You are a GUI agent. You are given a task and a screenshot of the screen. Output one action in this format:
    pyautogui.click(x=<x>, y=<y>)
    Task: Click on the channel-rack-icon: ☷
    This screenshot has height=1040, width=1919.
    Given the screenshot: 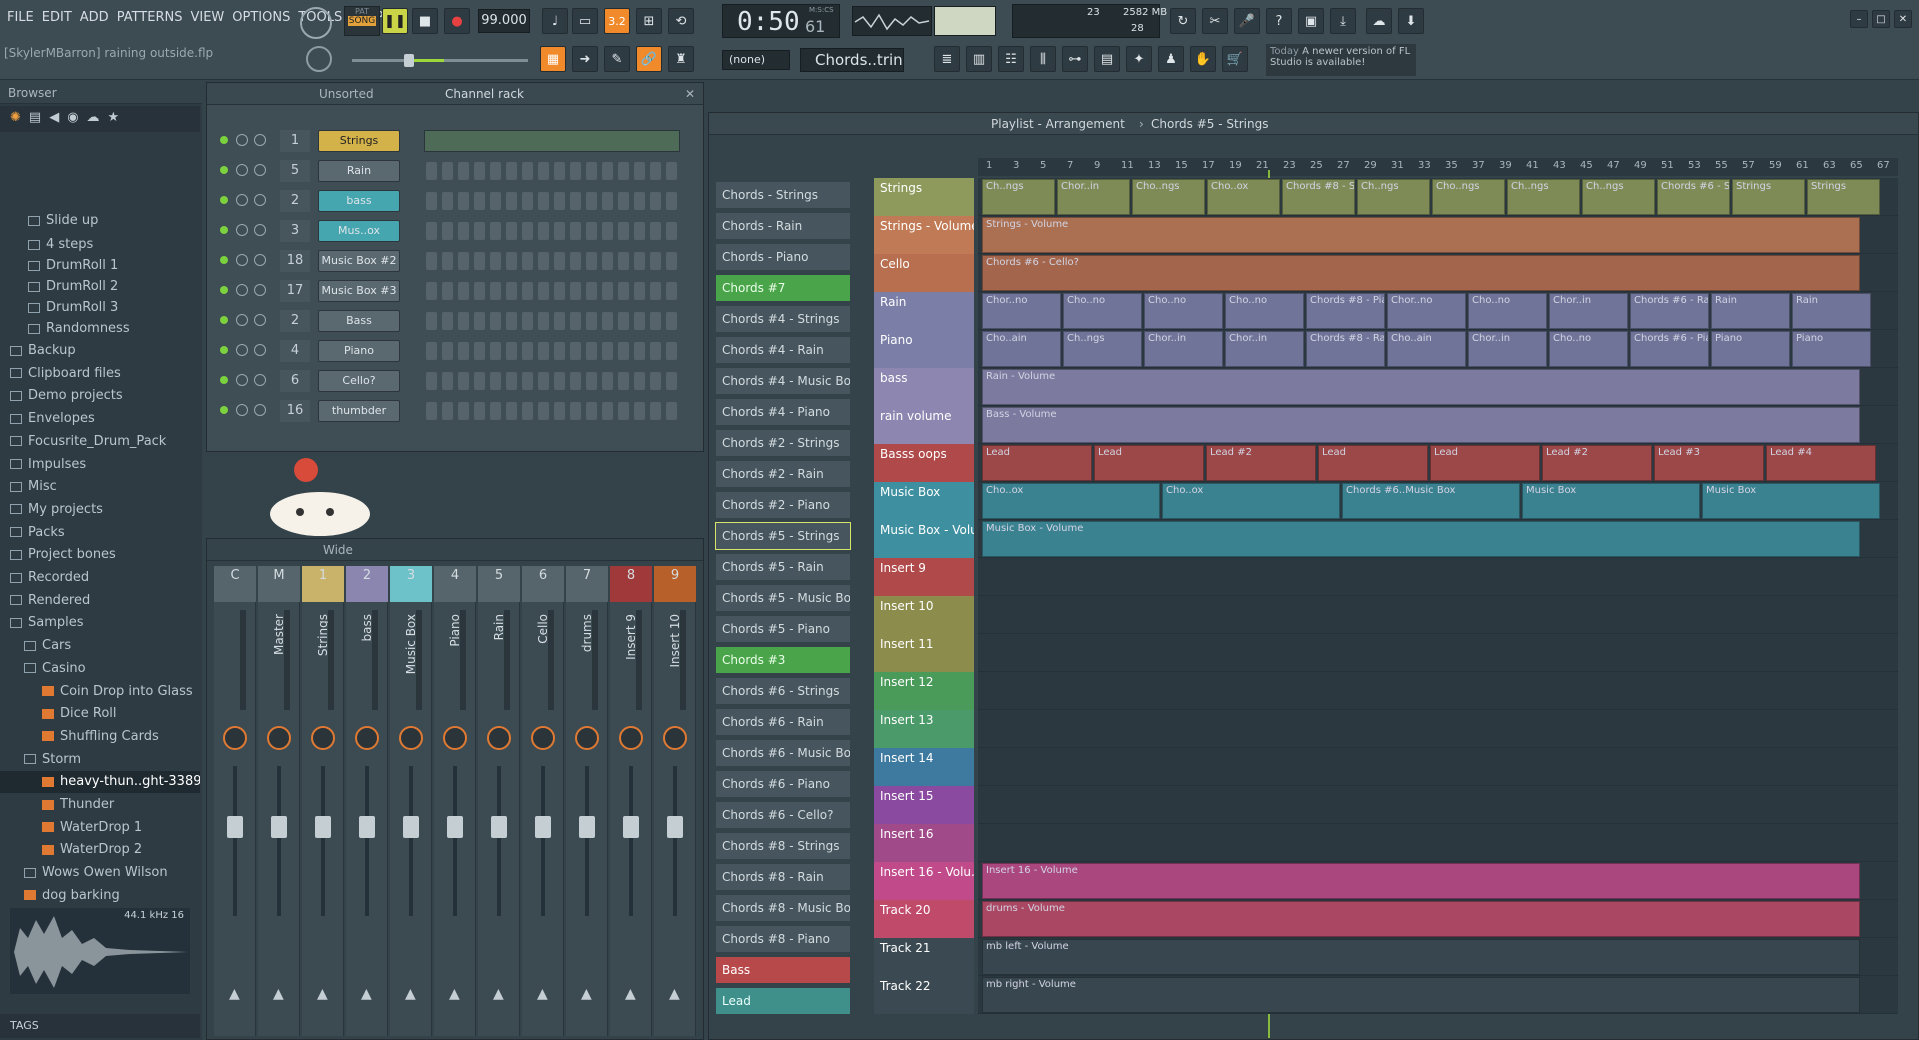 What is the action you would take?
    pyautogui.click(x=1011, y=59)
    